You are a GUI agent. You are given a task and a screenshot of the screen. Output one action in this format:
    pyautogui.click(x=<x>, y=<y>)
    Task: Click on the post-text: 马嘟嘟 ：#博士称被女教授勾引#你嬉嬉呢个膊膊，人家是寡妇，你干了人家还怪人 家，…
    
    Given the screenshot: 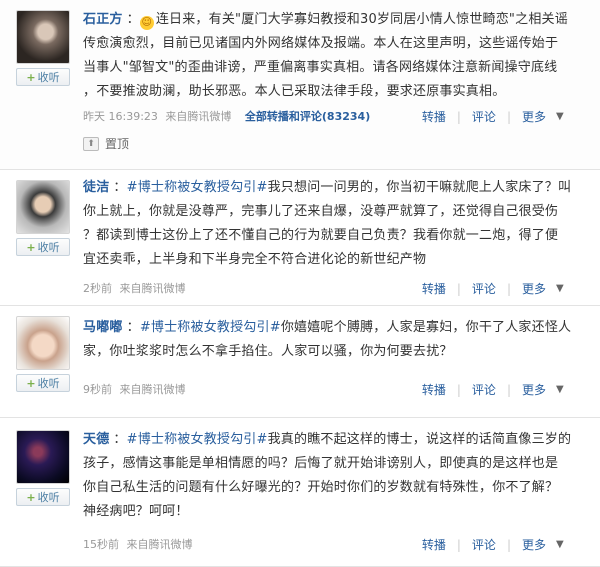 What is the action you would take?
    pyautogui.click(x=327, y=339)
    